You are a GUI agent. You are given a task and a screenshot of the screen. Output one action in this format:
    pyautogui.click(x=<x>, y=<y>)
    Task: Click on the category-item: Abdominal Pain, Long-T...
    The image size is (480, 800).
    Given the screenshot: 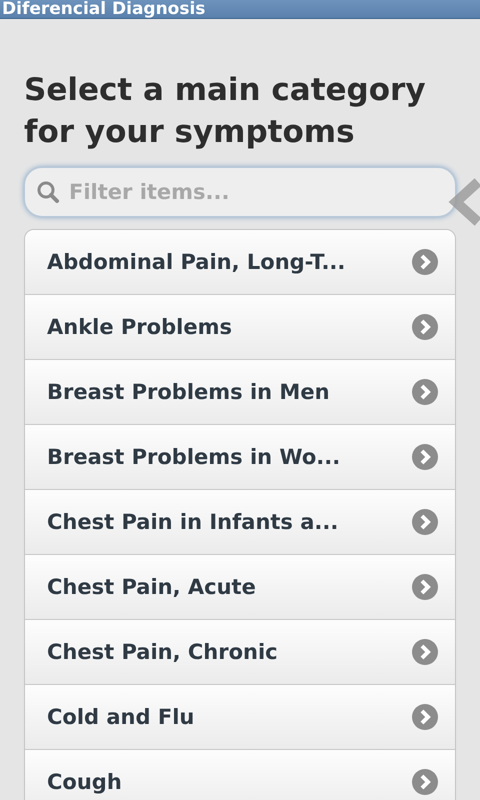 What is the action you would take?
    pyautogui.click(x=240, y=262)
    